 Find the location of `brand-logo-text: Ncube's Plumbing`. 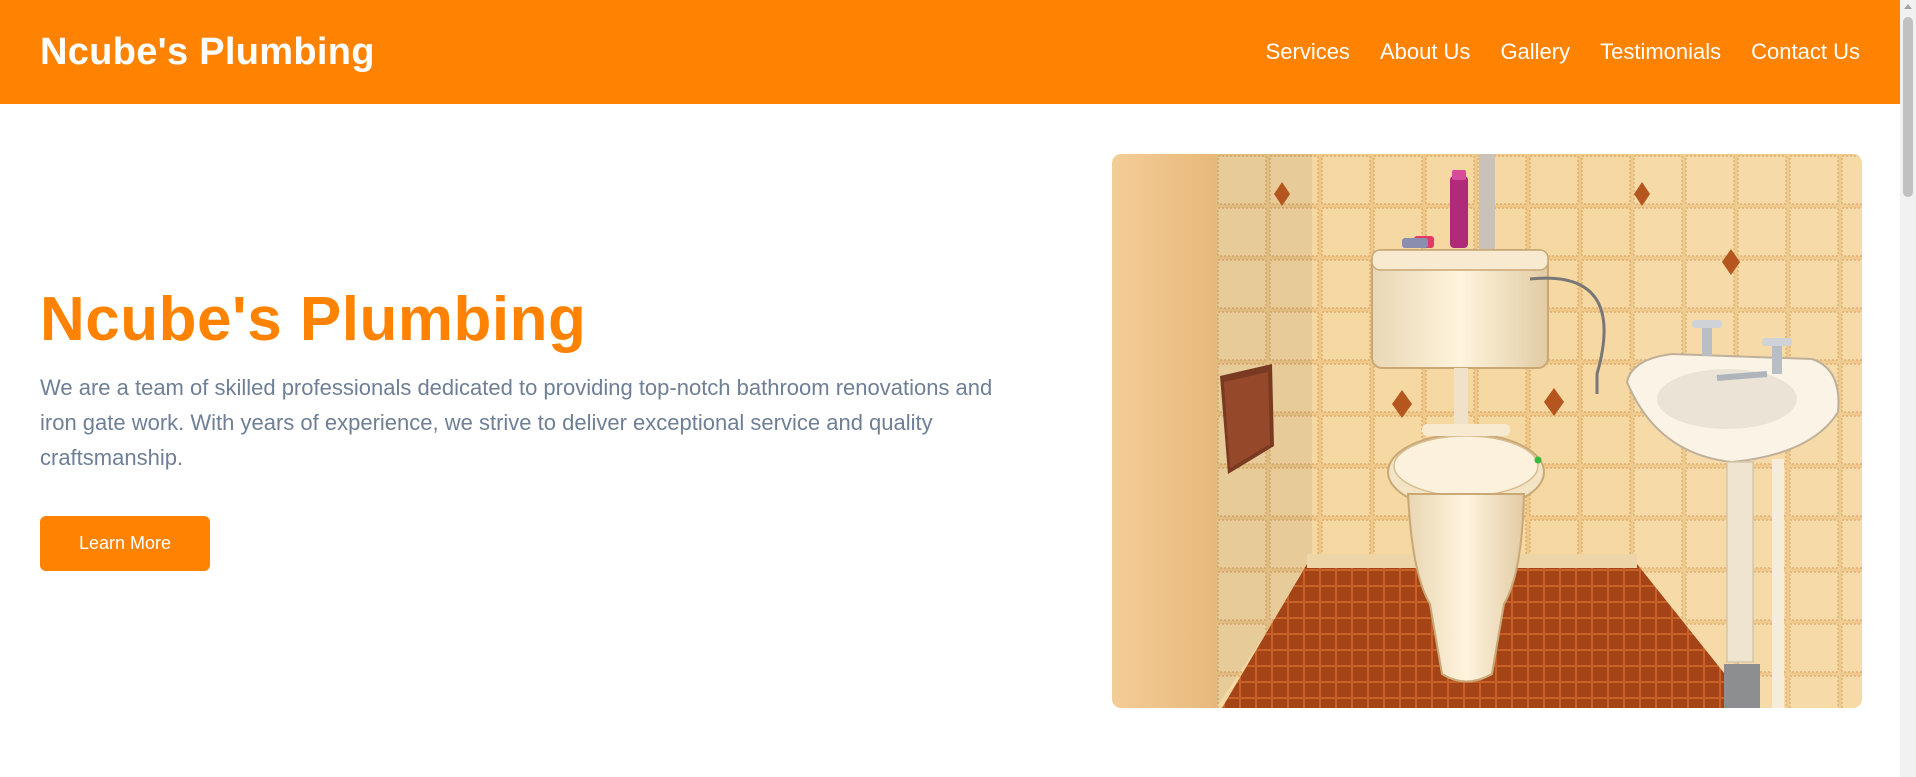

brand-logo-text: Ncube's Plumbing is located at coordinates (207, 52).